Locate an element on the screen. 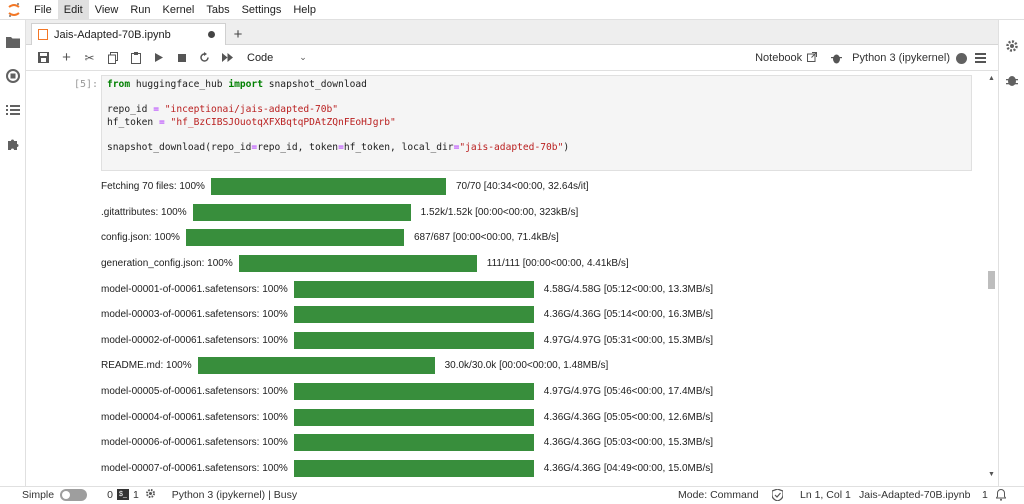 This screenshot has width=1024, height=504. open-notebook-view-button: Notebook is located at coordinates (786, 58).